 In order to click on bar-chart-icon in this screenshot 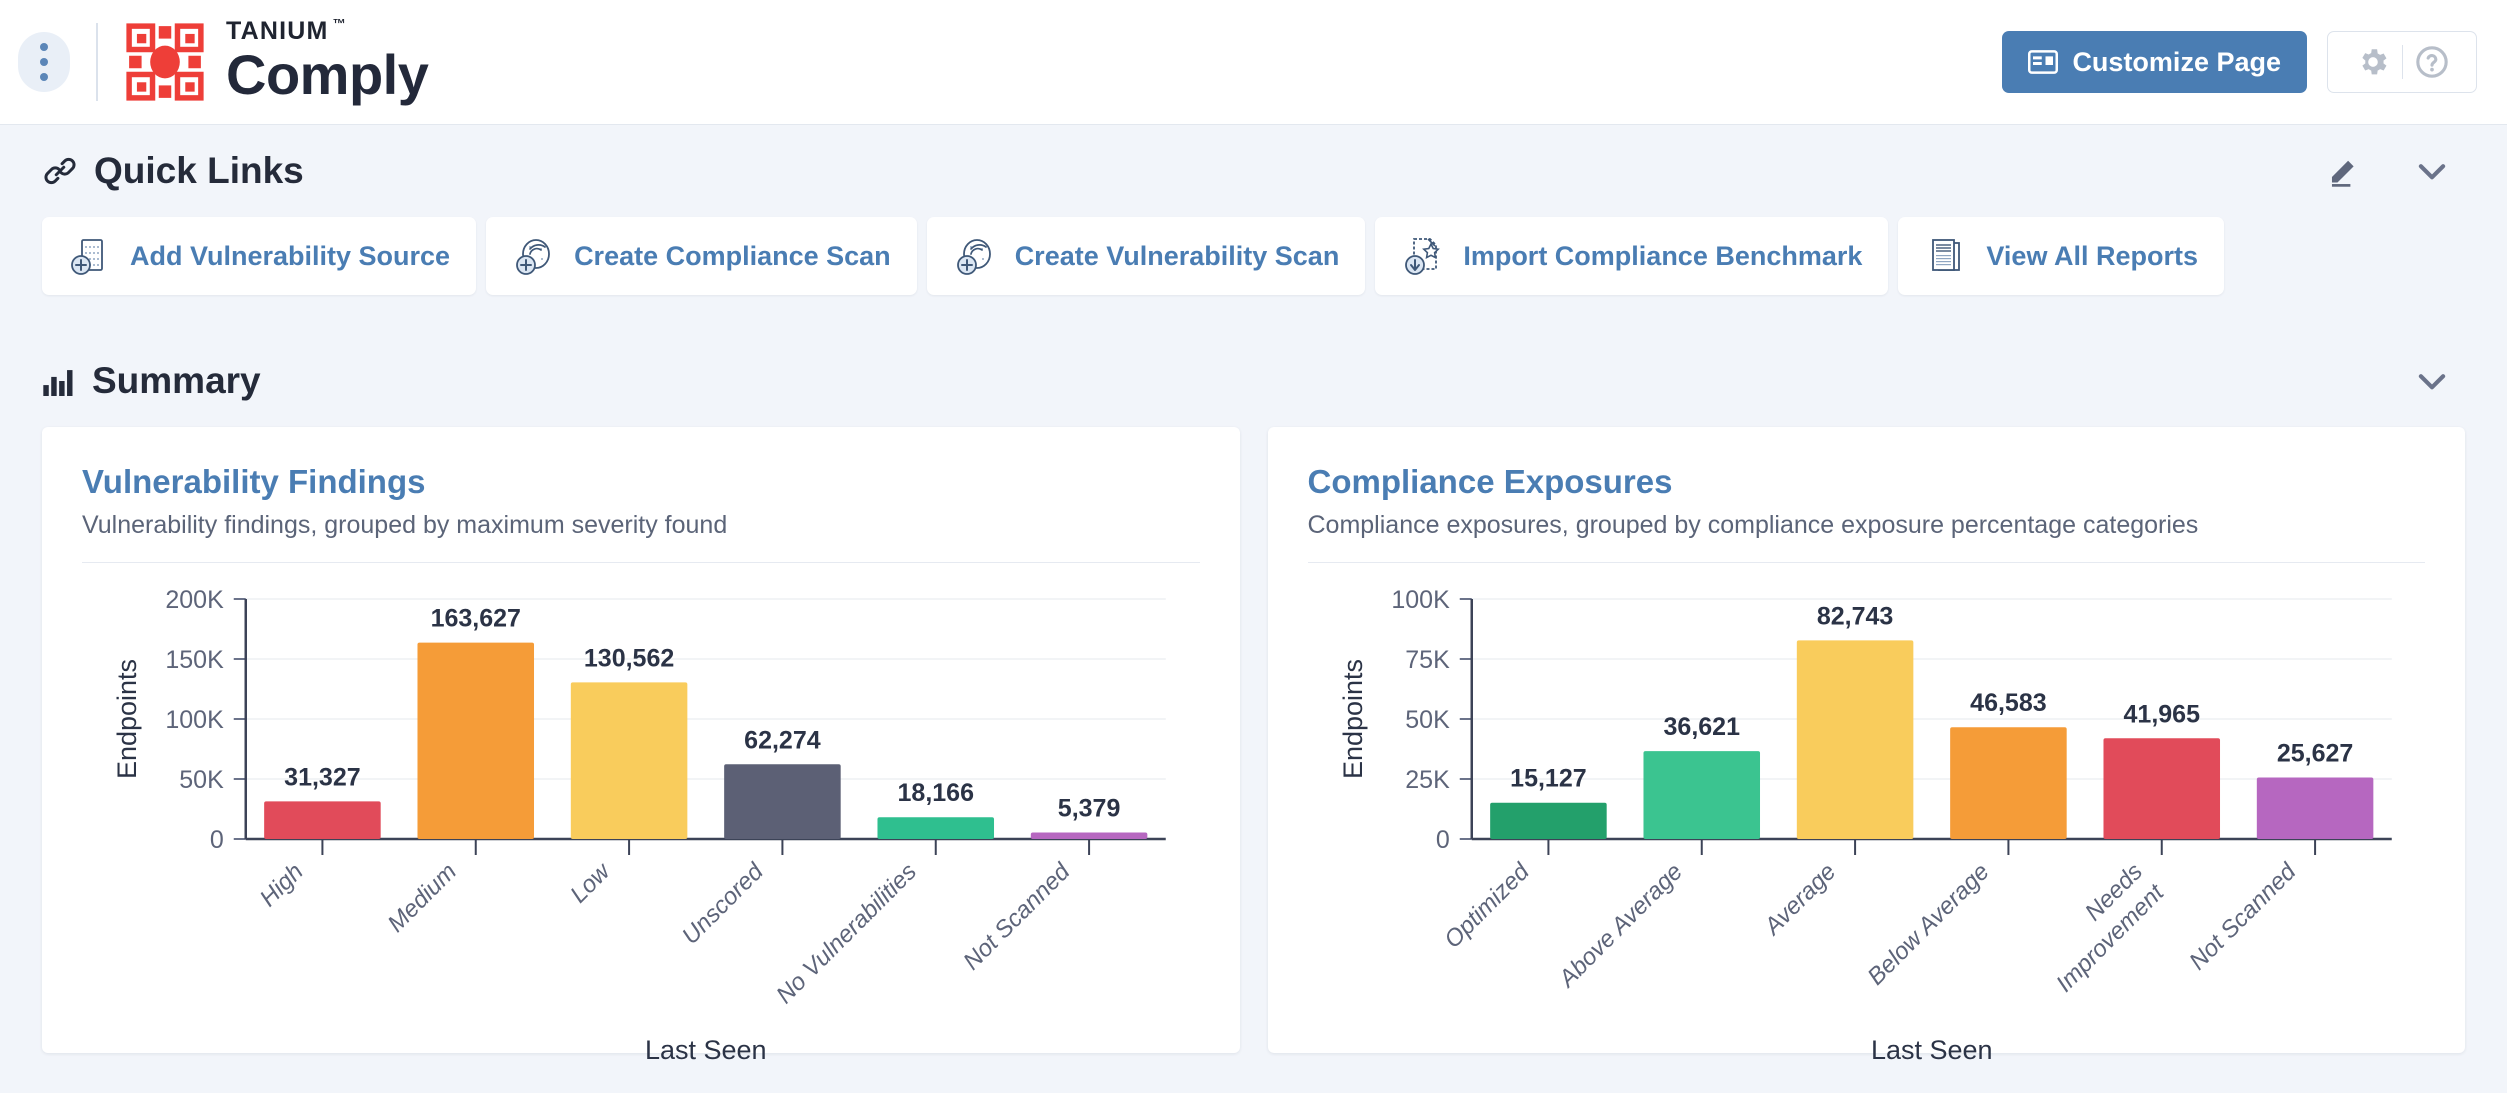, I will do `click(59, 381)`.